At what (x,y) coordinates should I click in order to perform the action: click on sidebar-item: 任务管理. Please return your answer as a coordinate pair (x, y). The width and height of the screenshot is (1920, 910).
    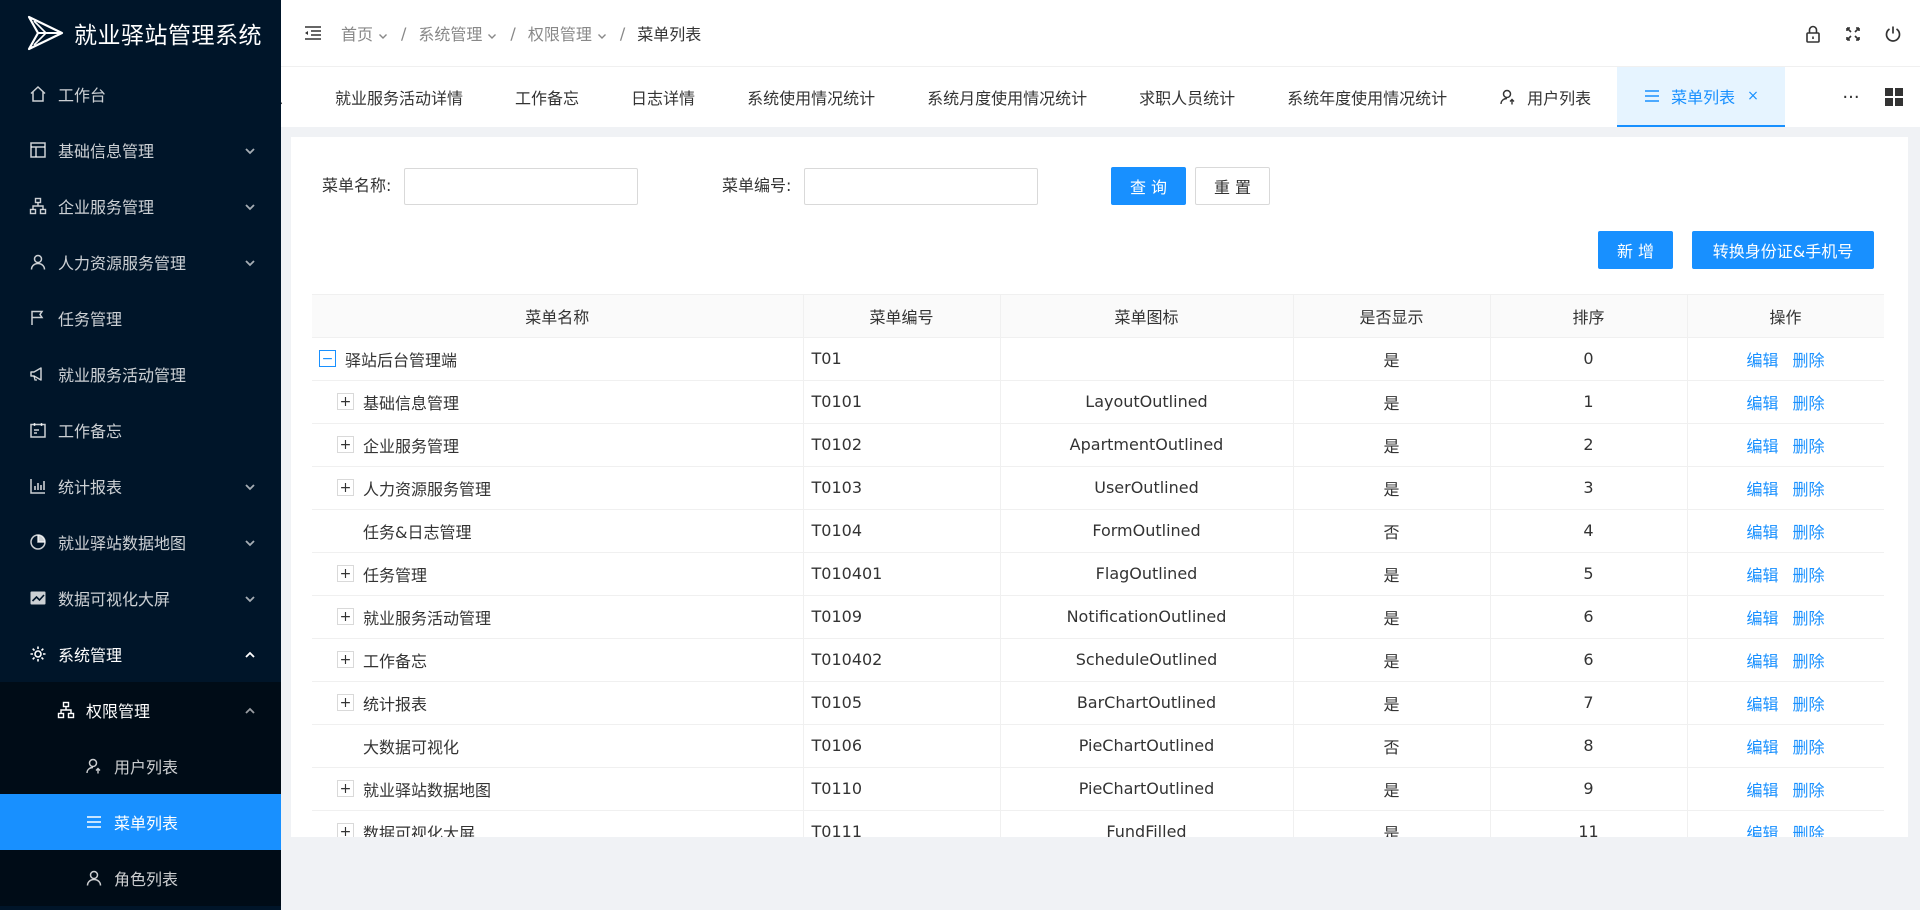
    Looking at the image, I should click on (140, 318).